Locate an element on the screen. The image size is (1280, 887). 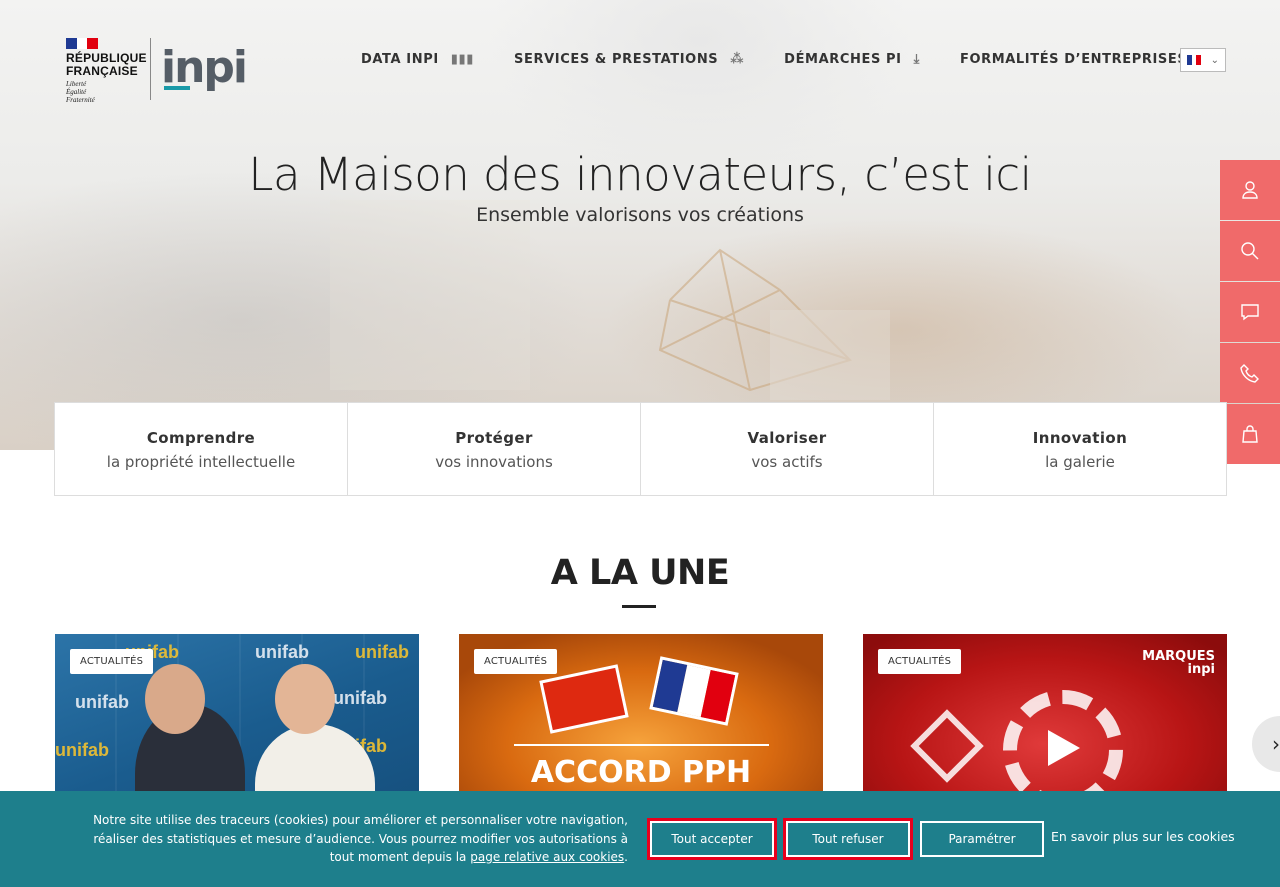
pillar-subtitle: vos innovations is located at coordinates (494, 462).